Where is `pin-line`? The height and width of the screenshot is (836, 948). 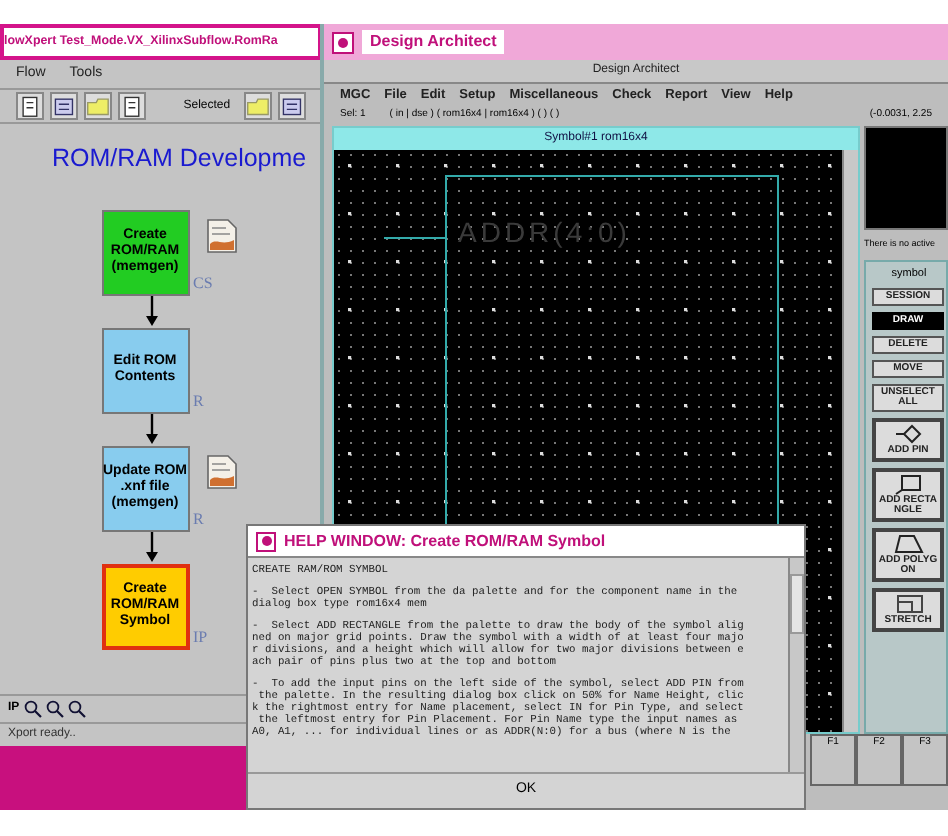
pin-line is located at coordinates (415, 238).